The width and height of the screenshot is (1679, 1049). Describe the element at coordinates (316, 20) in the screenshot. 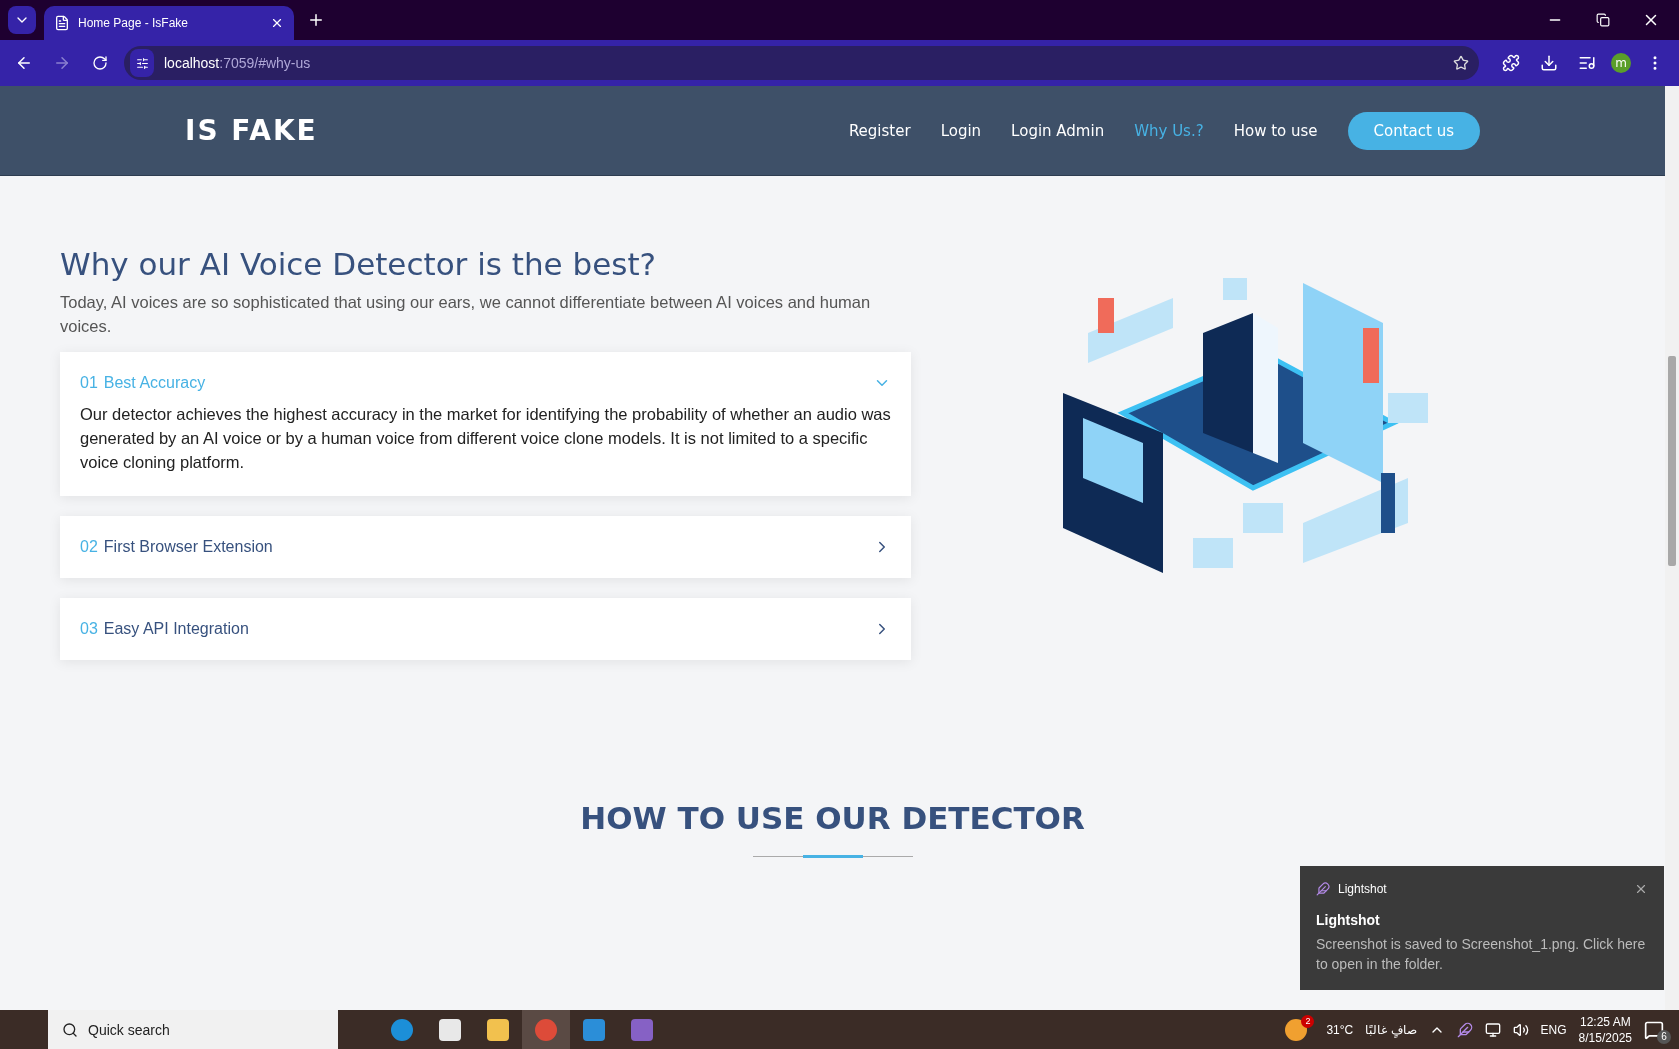

I see `new-tab-icon` at that location.